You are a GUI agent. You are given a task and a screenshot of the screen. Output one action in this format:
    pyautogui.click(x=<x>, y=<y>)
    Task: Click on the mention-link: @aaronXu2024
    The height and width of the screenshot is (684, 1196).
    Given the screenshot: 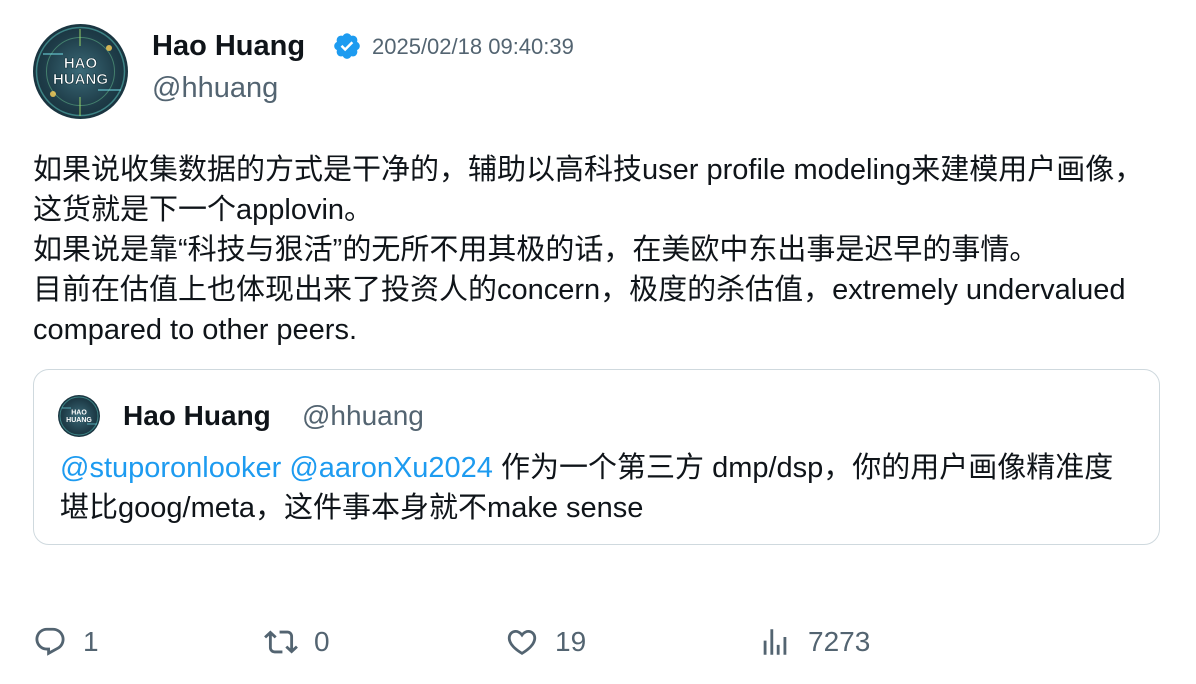 What is the action you would take?
    pyautogui.click(x=391, y=468)
    